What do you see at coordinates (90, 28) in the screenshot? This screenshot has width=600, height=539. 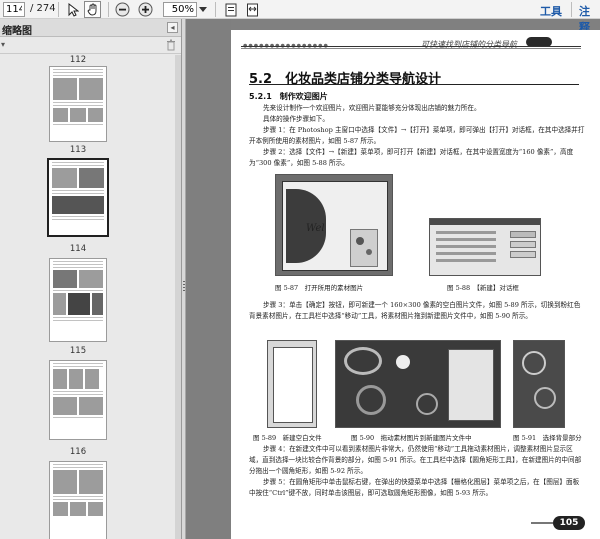 I see `panel-header: 缩略图 ◂` at bounding box center [90, 28].